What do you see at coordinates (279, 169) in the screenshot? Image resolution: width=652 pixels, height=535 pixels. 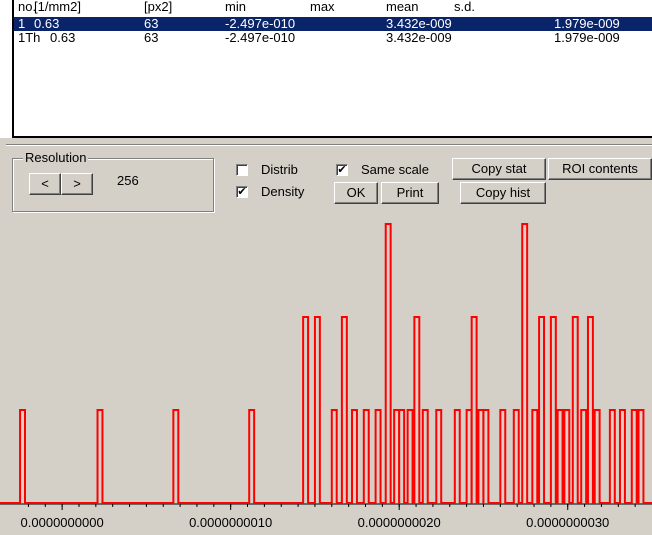 I see `distrib-label: Distrib` at bounding box center [279, 169].